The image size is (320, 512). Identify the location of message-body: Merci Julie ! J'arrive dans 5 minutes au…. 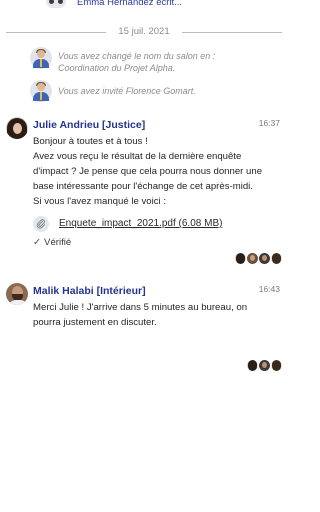
(140, 315).